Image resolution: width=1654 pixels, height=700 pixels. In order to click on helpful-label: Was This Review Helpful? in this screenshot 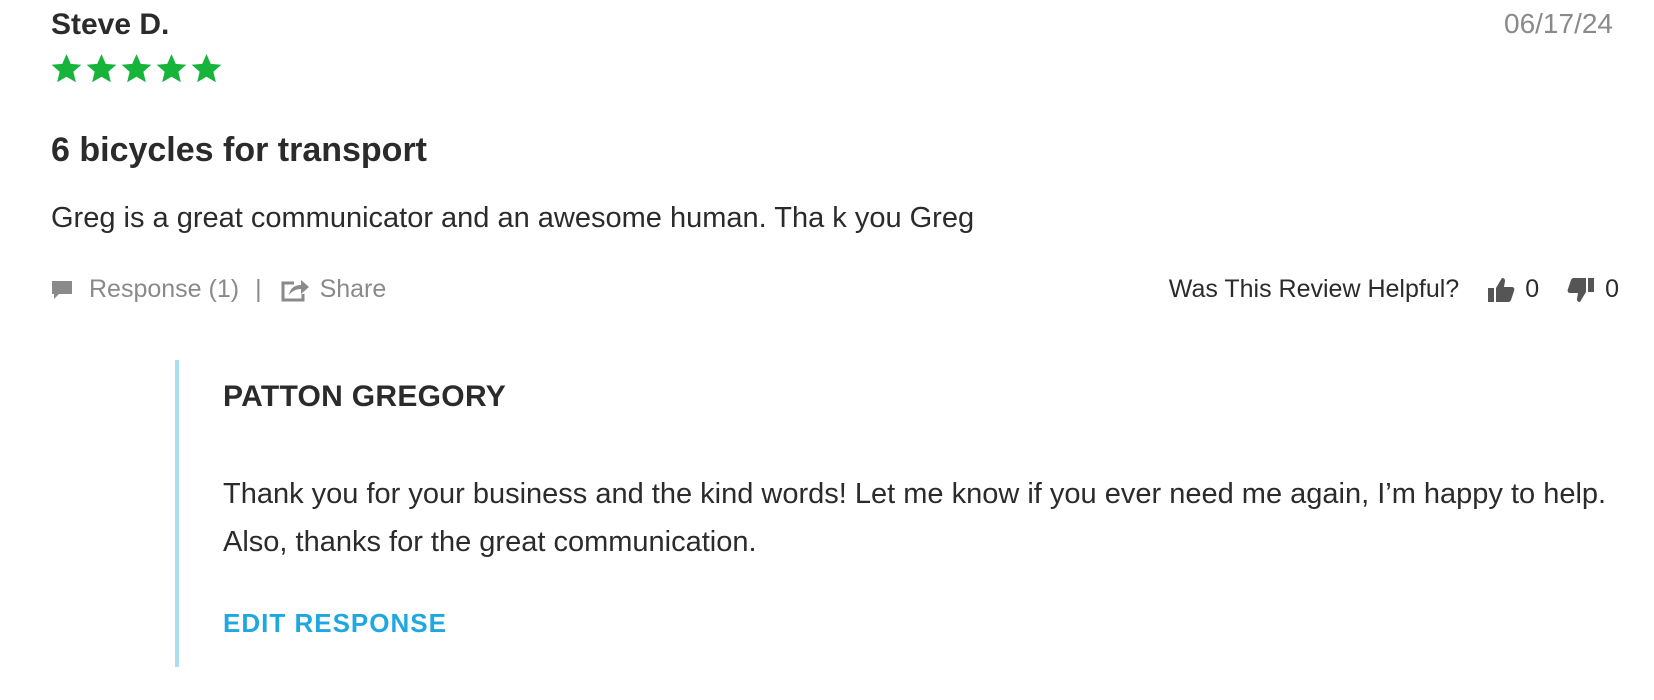, I will do `click(1314, 289)`.